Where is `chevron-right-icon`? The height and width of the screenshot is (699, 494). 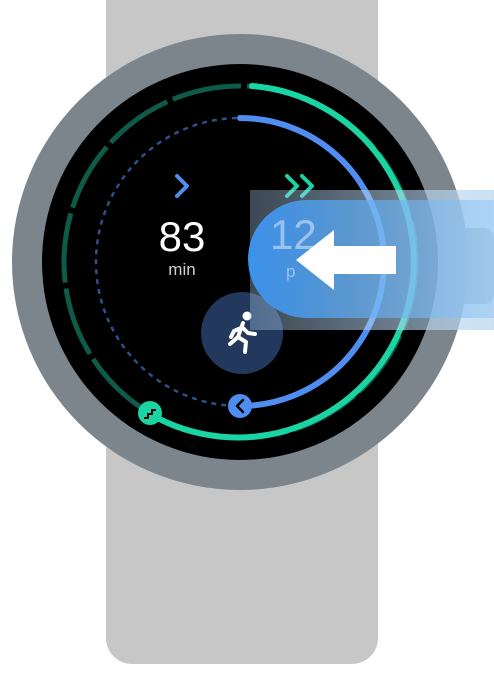 chevron-right-icon is located at coordinates (182, 186).